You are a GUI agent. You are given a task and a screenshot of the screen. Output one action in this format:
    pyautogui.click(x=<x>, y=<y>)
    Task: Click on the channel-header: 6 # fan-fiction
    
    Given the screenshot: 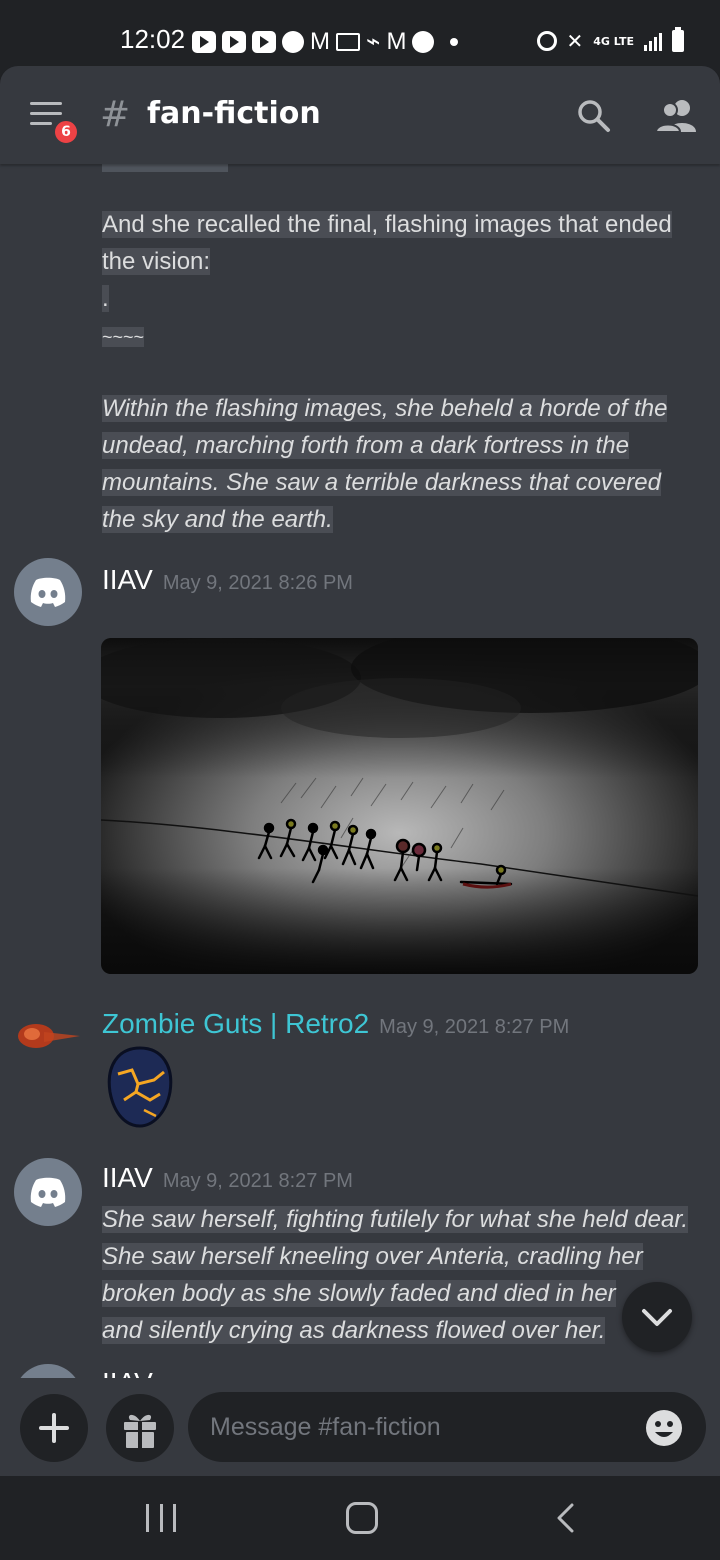 What is the action you would take?
    pyautogui.click(x=360, y=115)
    